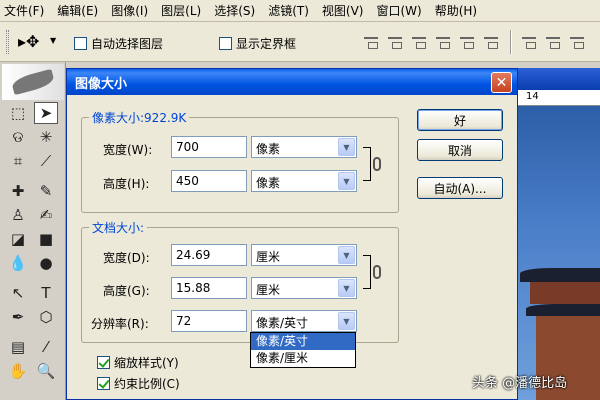  I want to click on align-buttons, so click(431, 42).